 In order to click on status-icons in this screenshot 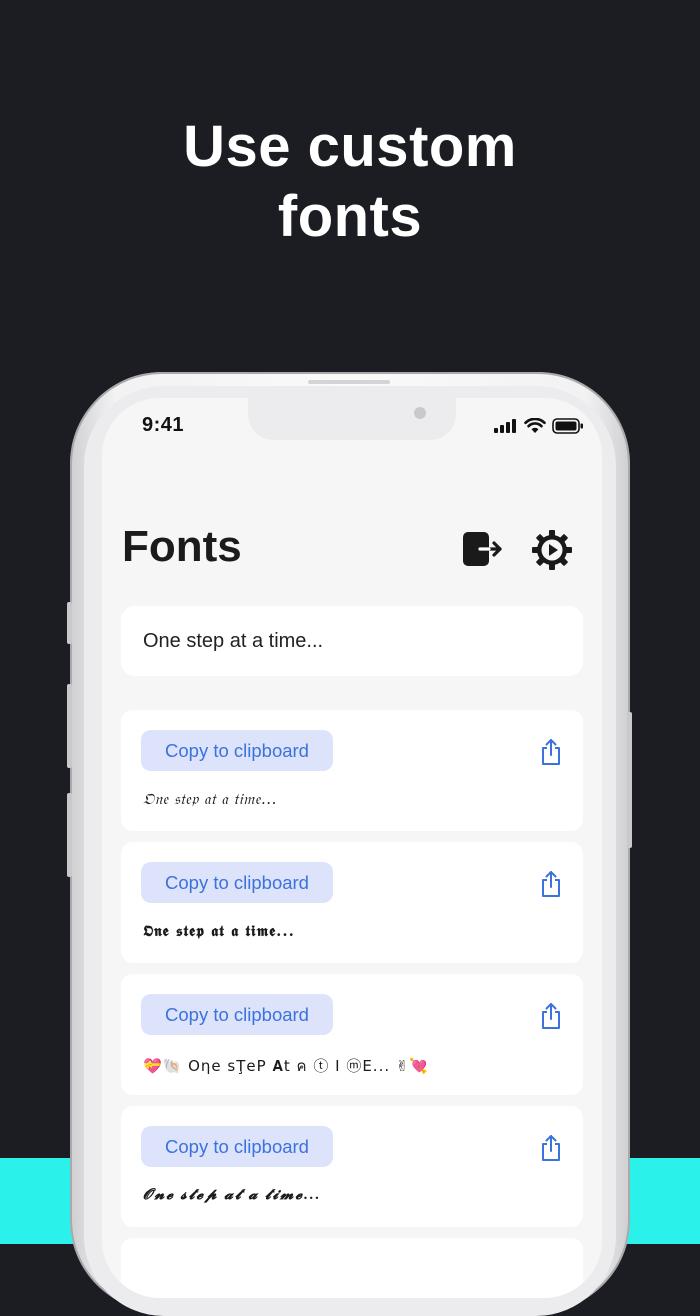, I will do `click(539, 426)`.